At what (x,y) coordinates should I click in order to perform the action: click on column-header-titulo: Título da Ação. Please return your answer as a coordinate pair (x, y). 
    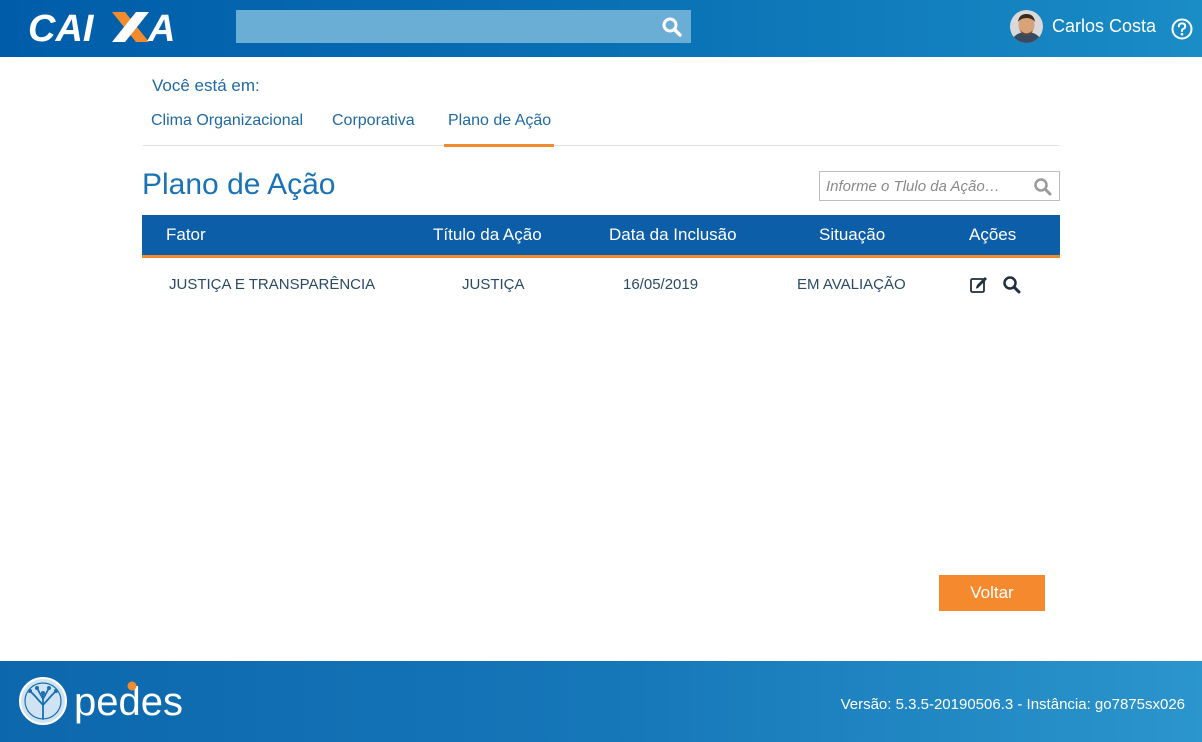
    Looking at the image, I should click on (487, 235).